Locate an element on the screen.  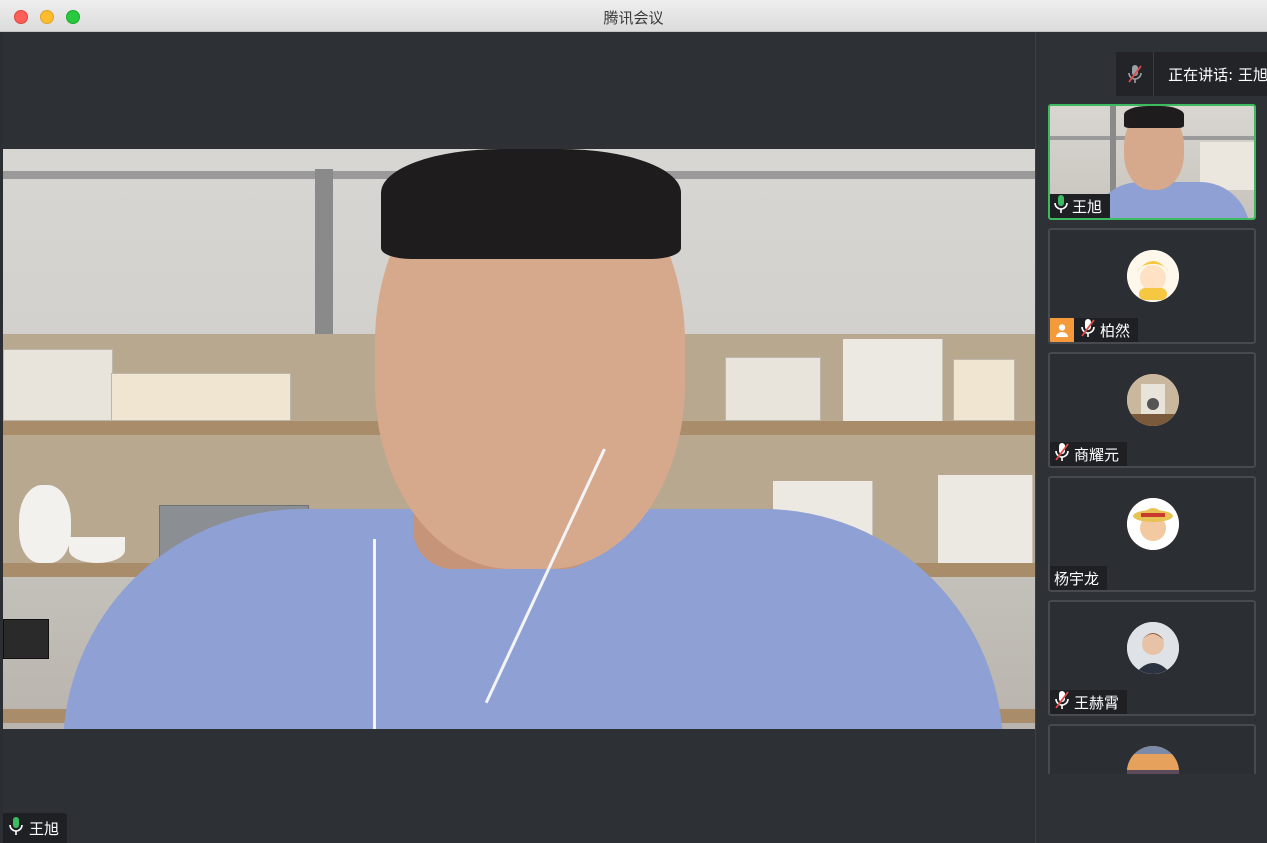
camera is located at coordinates (26, 639).